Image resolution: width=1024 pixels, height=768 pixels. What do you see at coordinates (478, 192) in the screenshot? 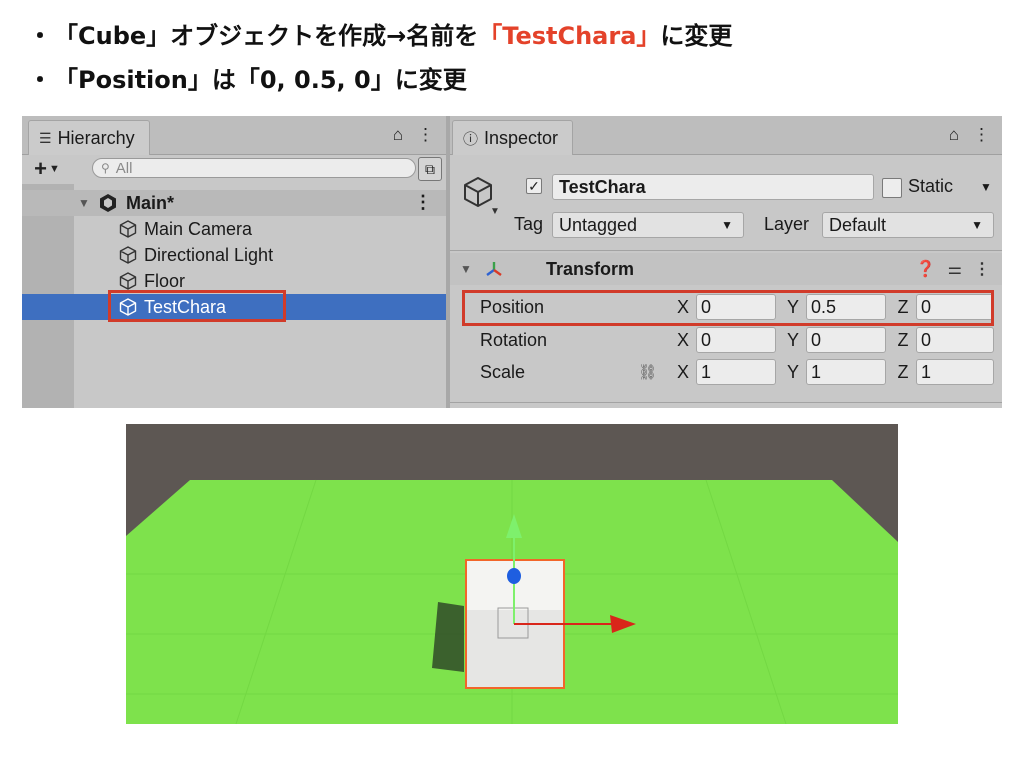
I see `gameobject-cube-icon` at bounding box center [478, 192].